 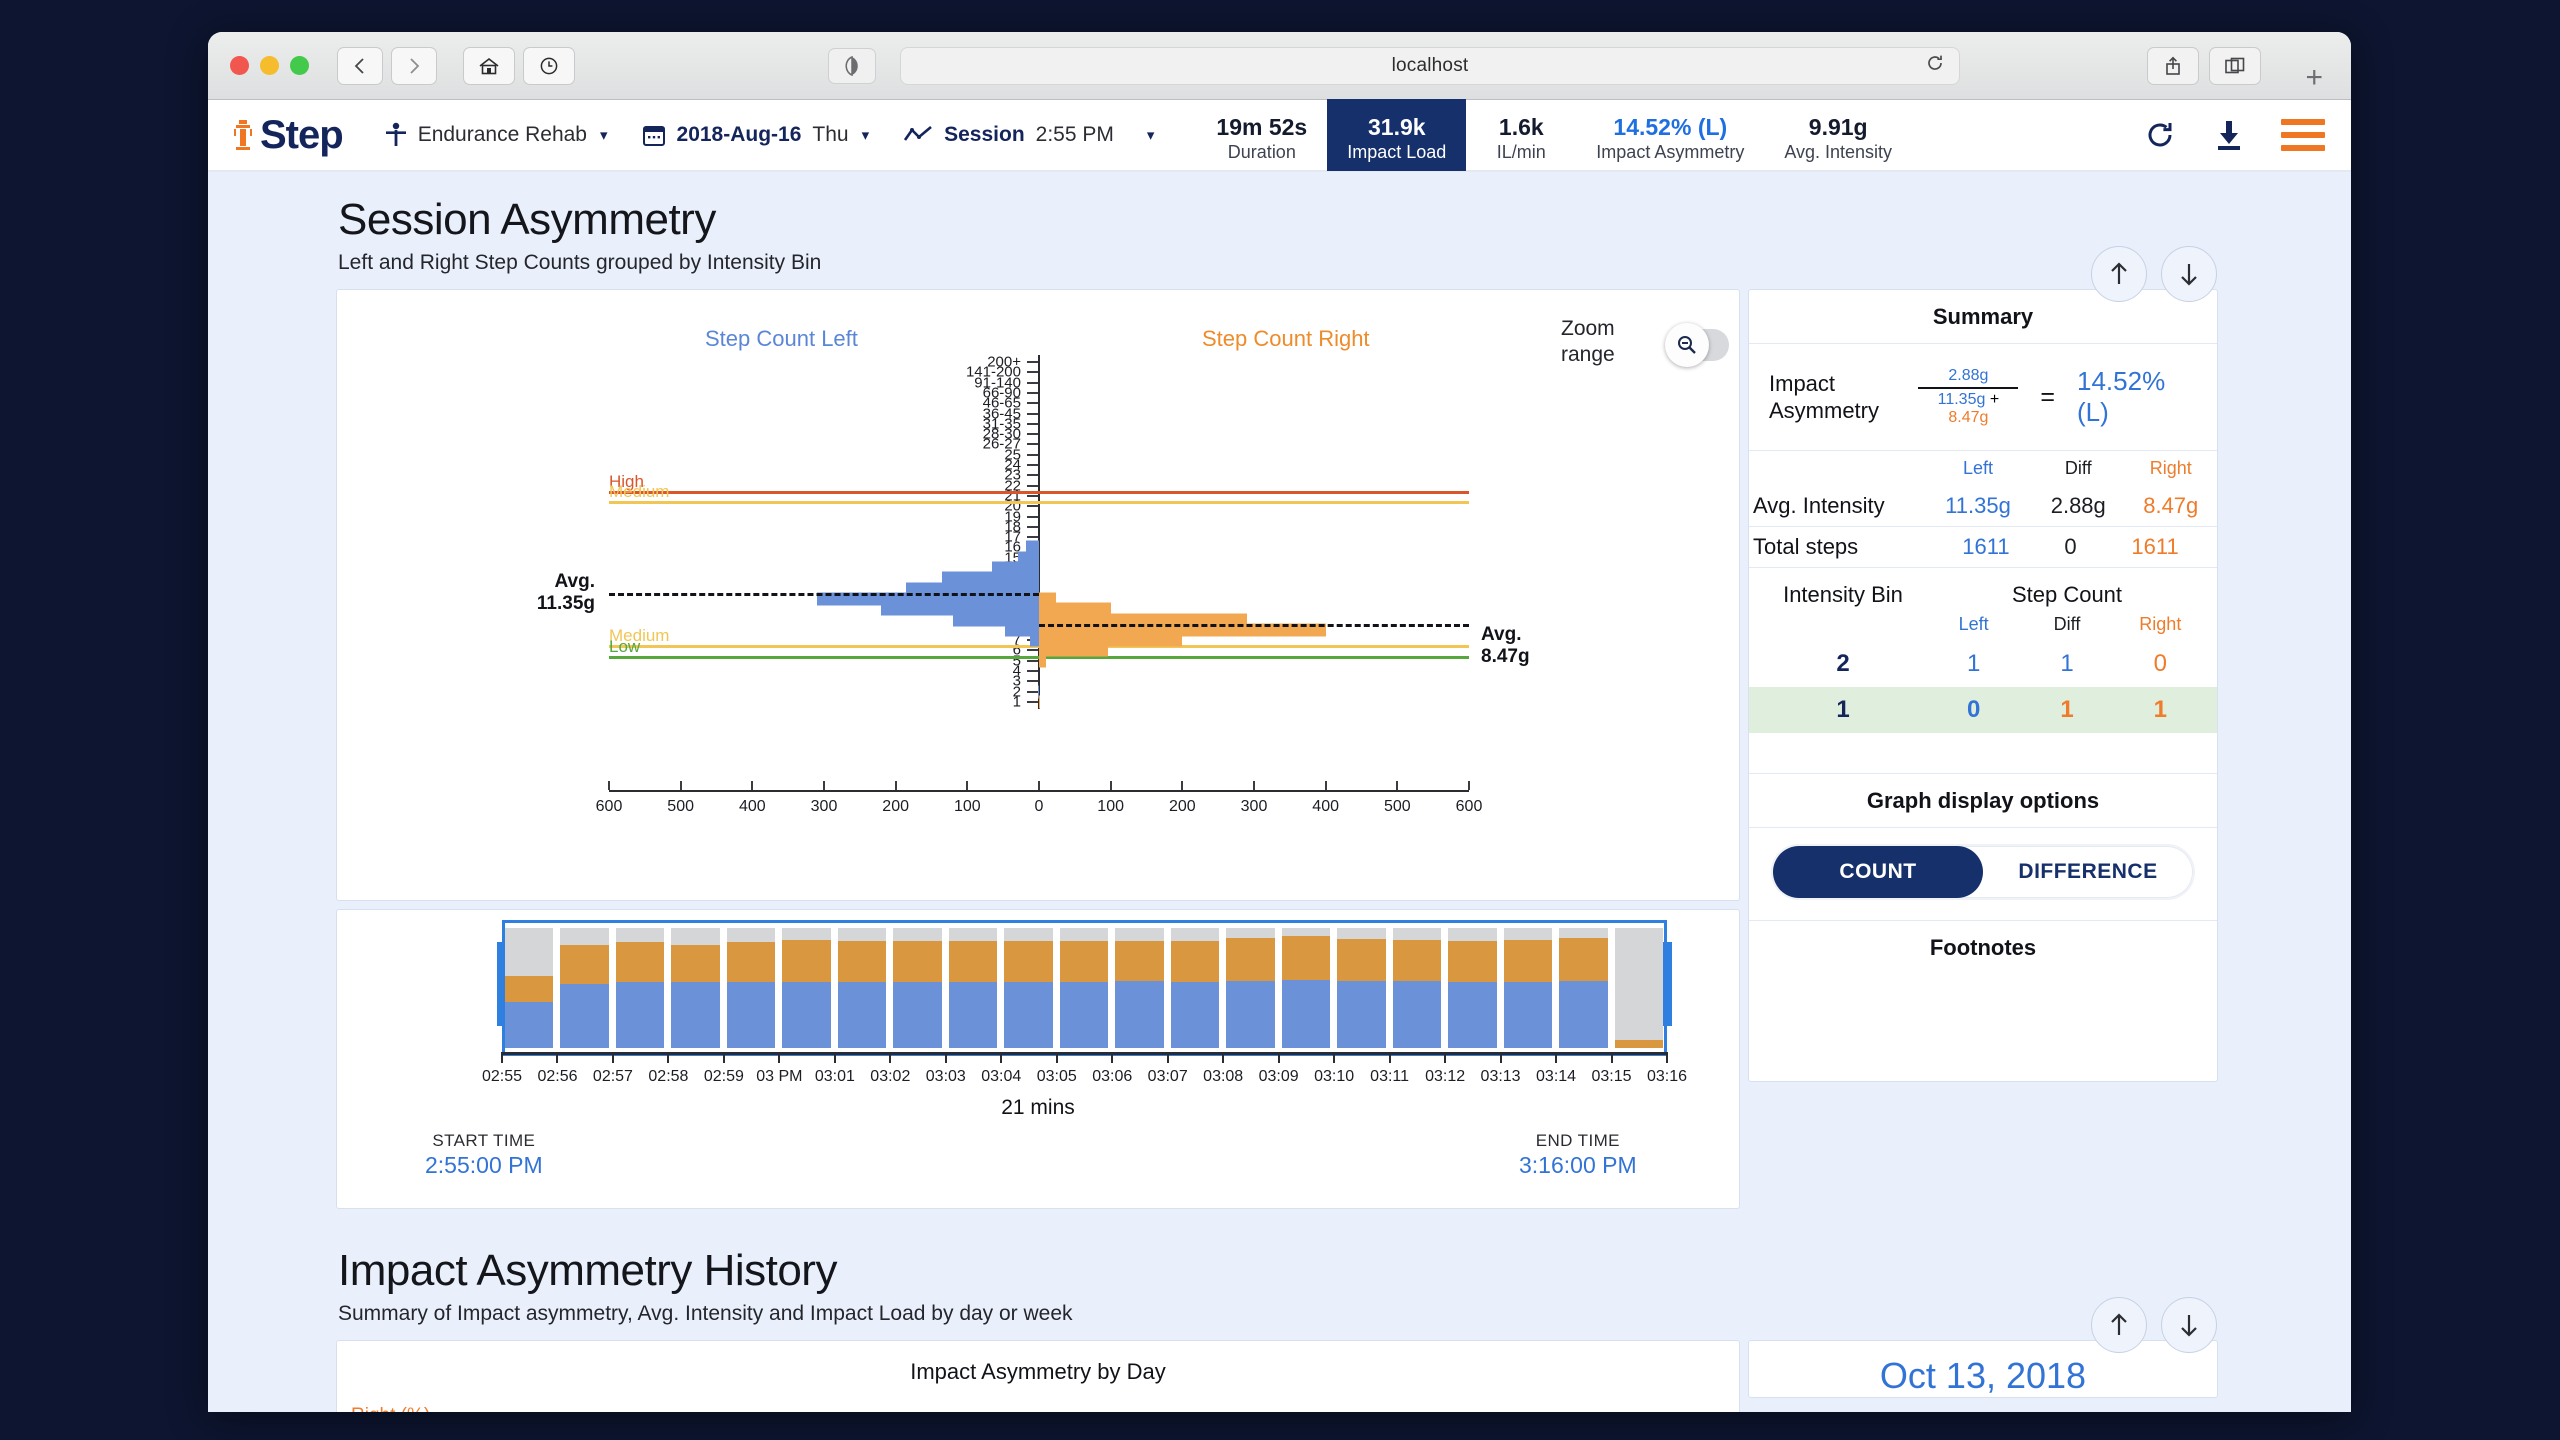 I want to click on bin-row: 2 1 1 0, so click(x=1983, y=664).